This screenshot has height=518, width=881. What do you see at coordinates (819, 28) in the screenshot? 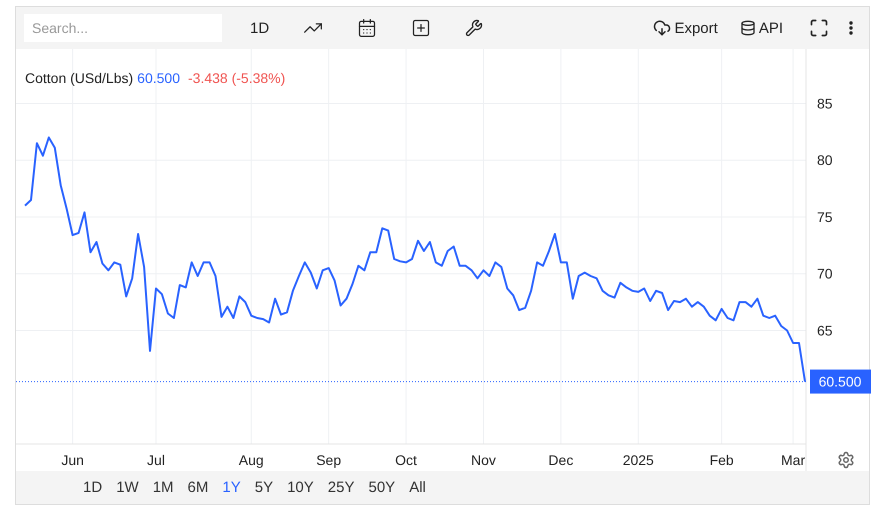
I see `fullscreen-icon` at bounding box center [819, 28].